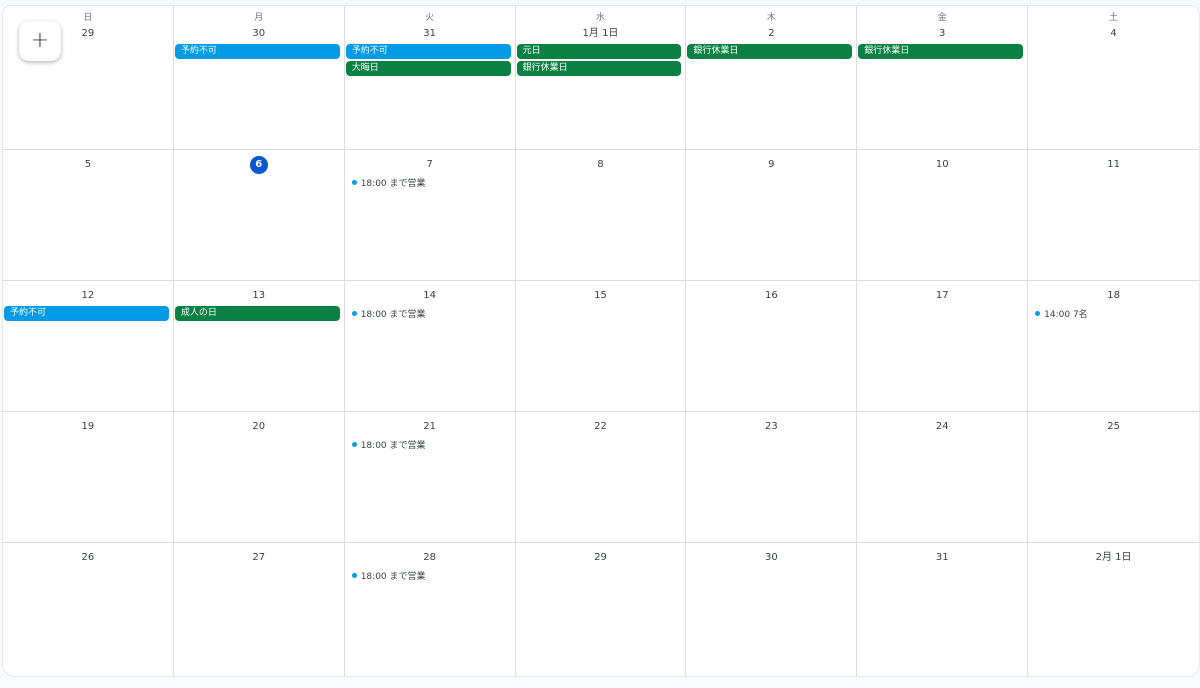 The height and width of the screenshot is (688, 1200). Describe the element at coordinates (771, 427) in the screenshot. I see `date-number: 23` at that location.